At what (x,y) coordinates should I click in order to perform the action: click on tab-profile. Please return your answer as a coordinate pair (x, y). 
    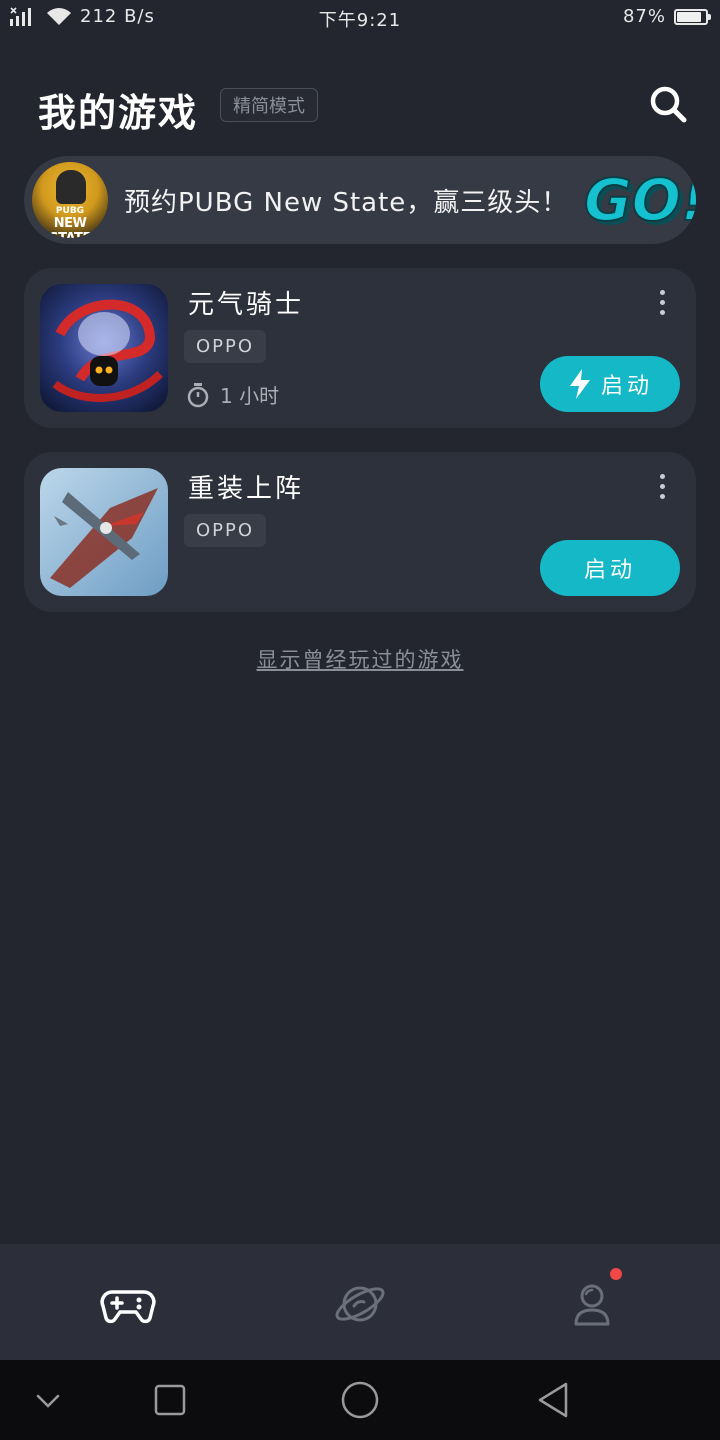
    Looking at the image, I should click on (592, 1301).